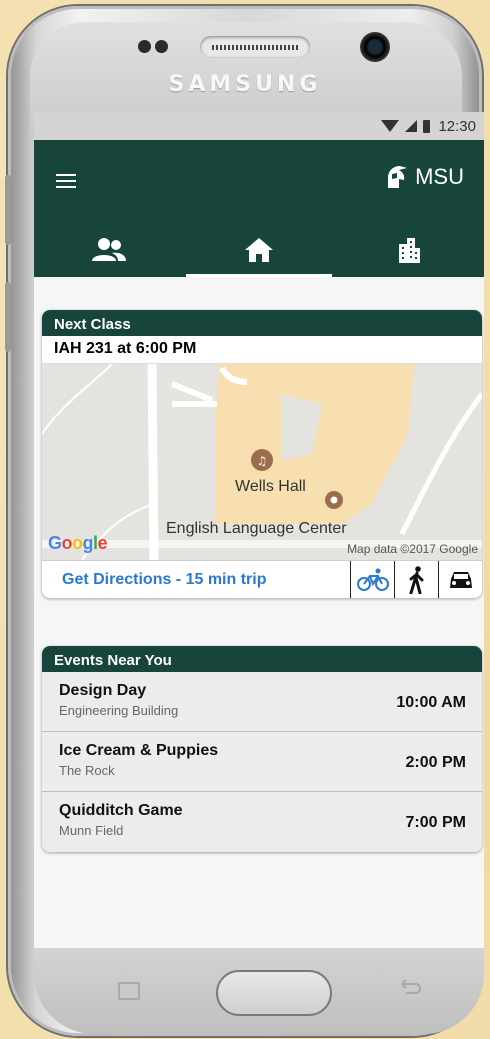  I want to click on tab-bar, so click(259, 249).